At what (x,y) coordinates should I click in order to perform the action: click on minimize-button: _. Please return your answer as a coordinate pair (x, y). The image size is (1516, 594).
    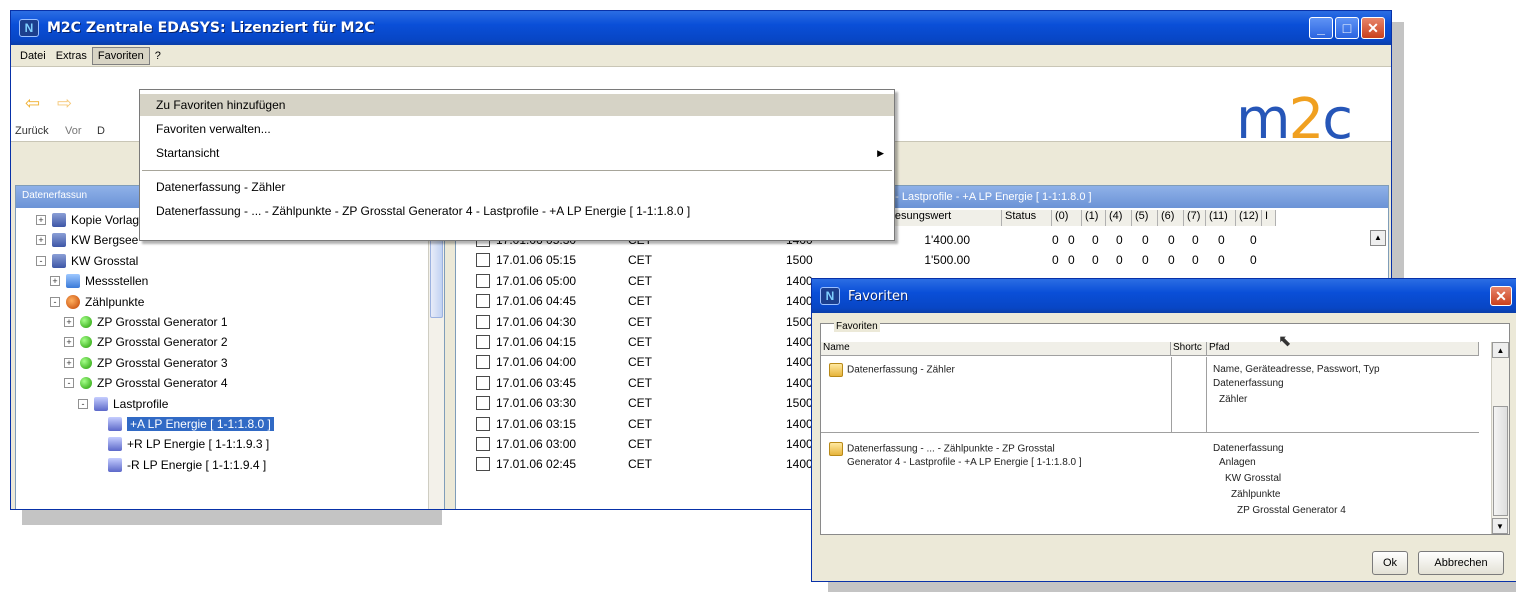
    Looking at the image, I should click on (1321, 28).